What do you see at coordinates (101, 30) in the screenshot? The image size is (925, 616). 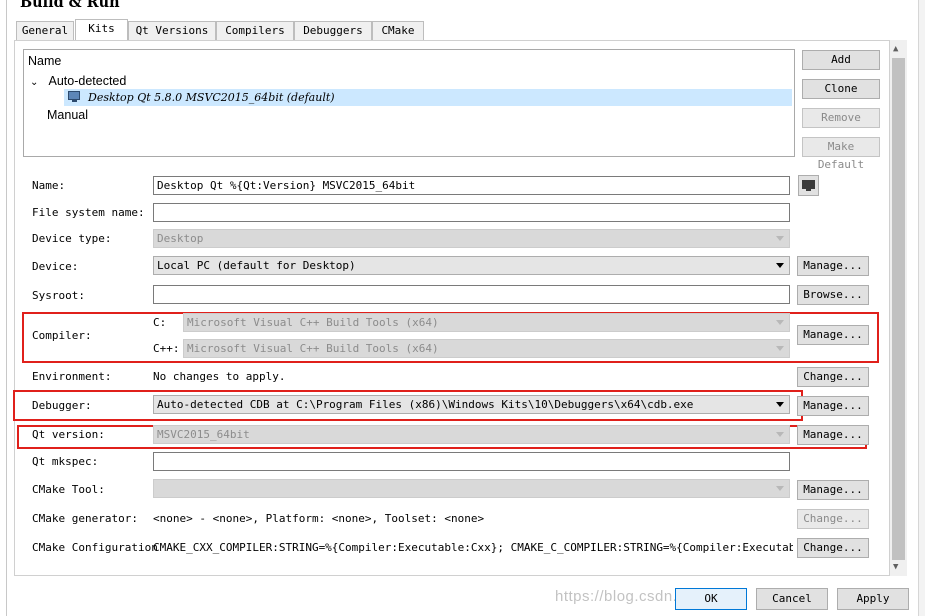 I see `tab-kits: Kits` at bounding box center [101, 30].